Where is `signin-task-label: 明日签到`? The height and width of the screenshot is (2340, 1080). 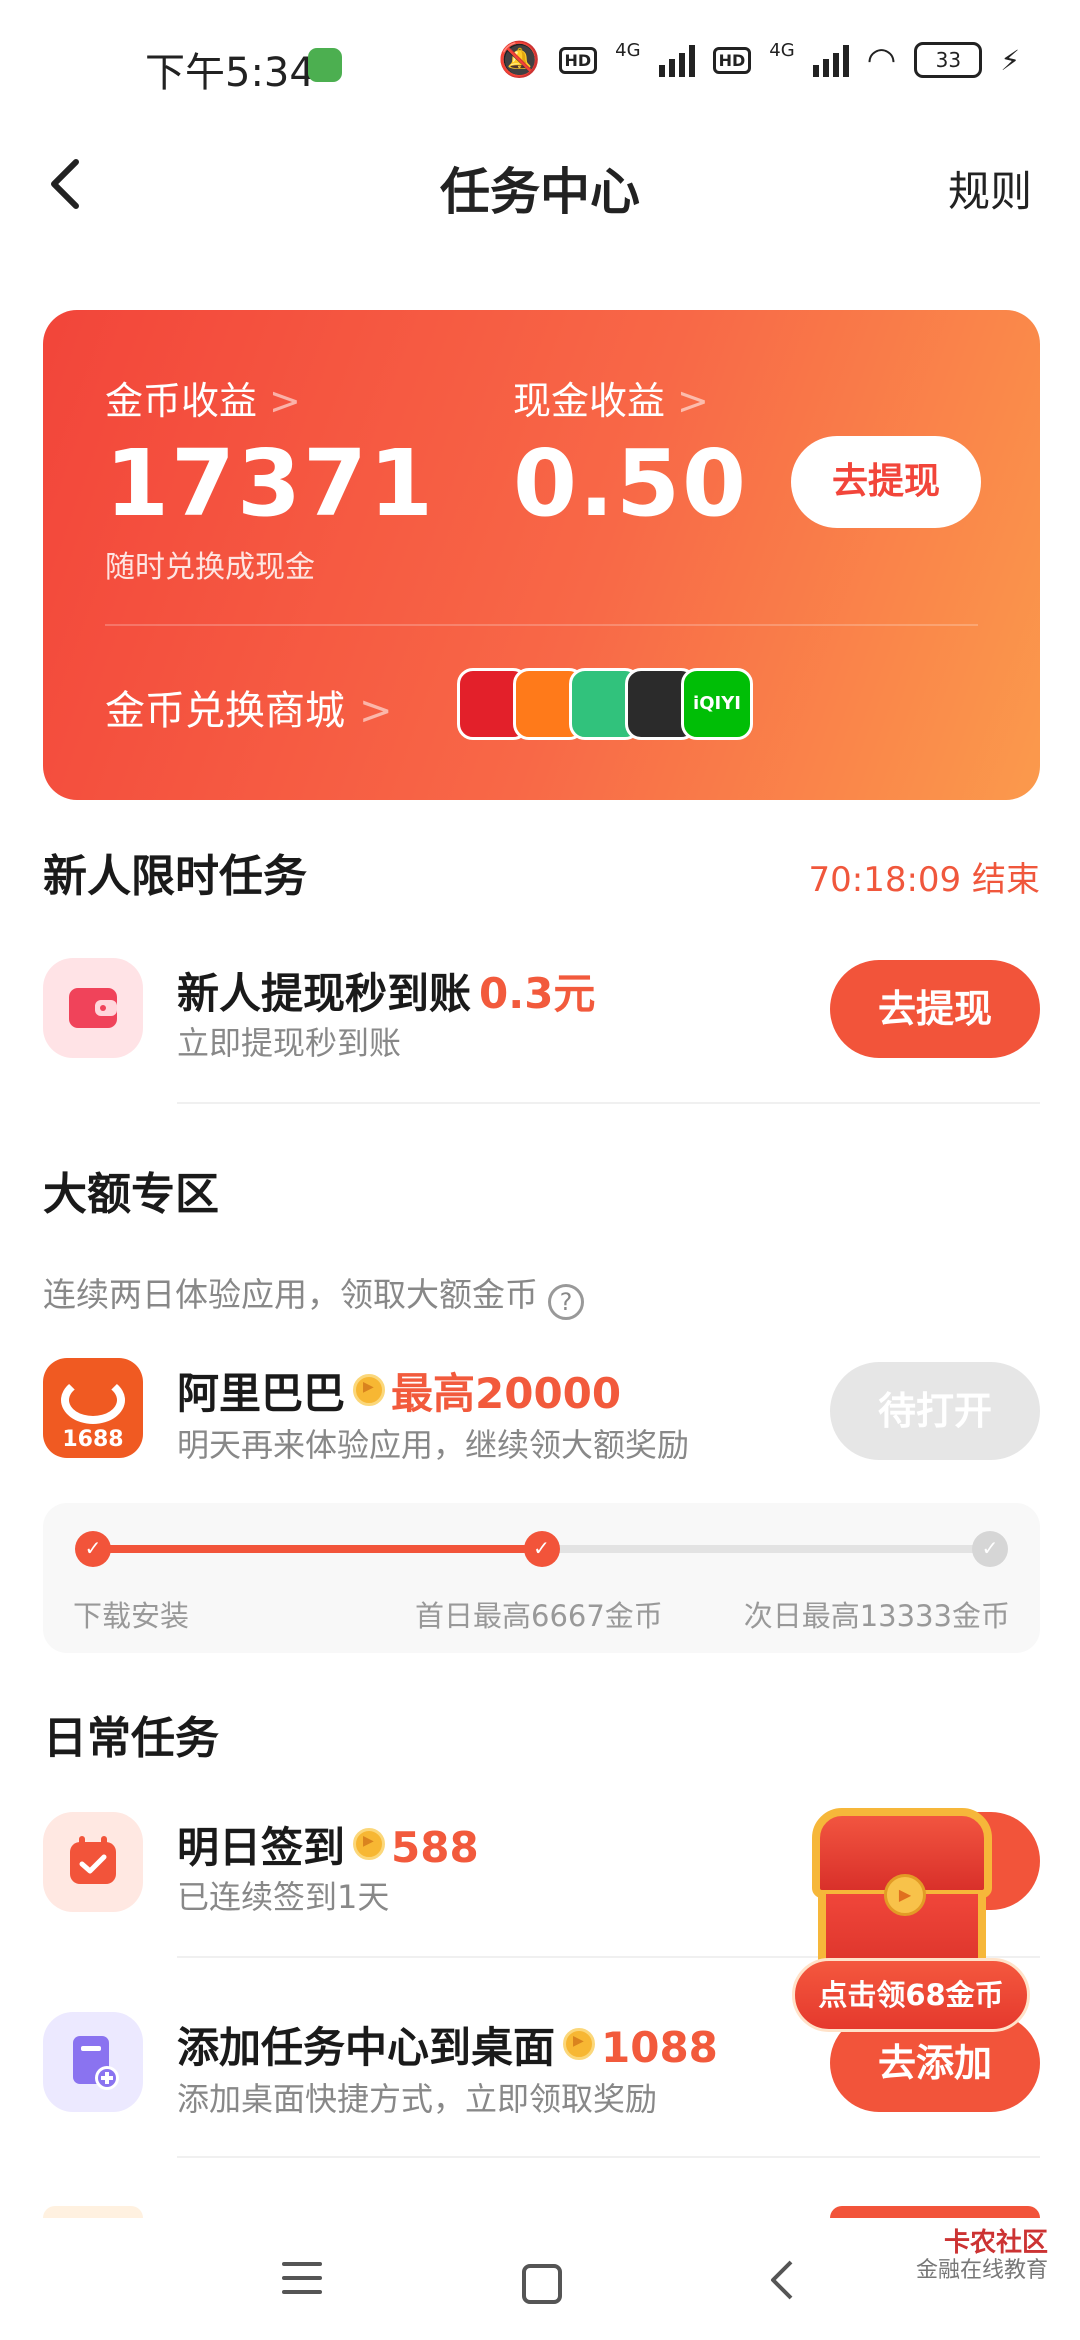 signin-task-label: 明日签到 is located at coordinates (261, 1847).